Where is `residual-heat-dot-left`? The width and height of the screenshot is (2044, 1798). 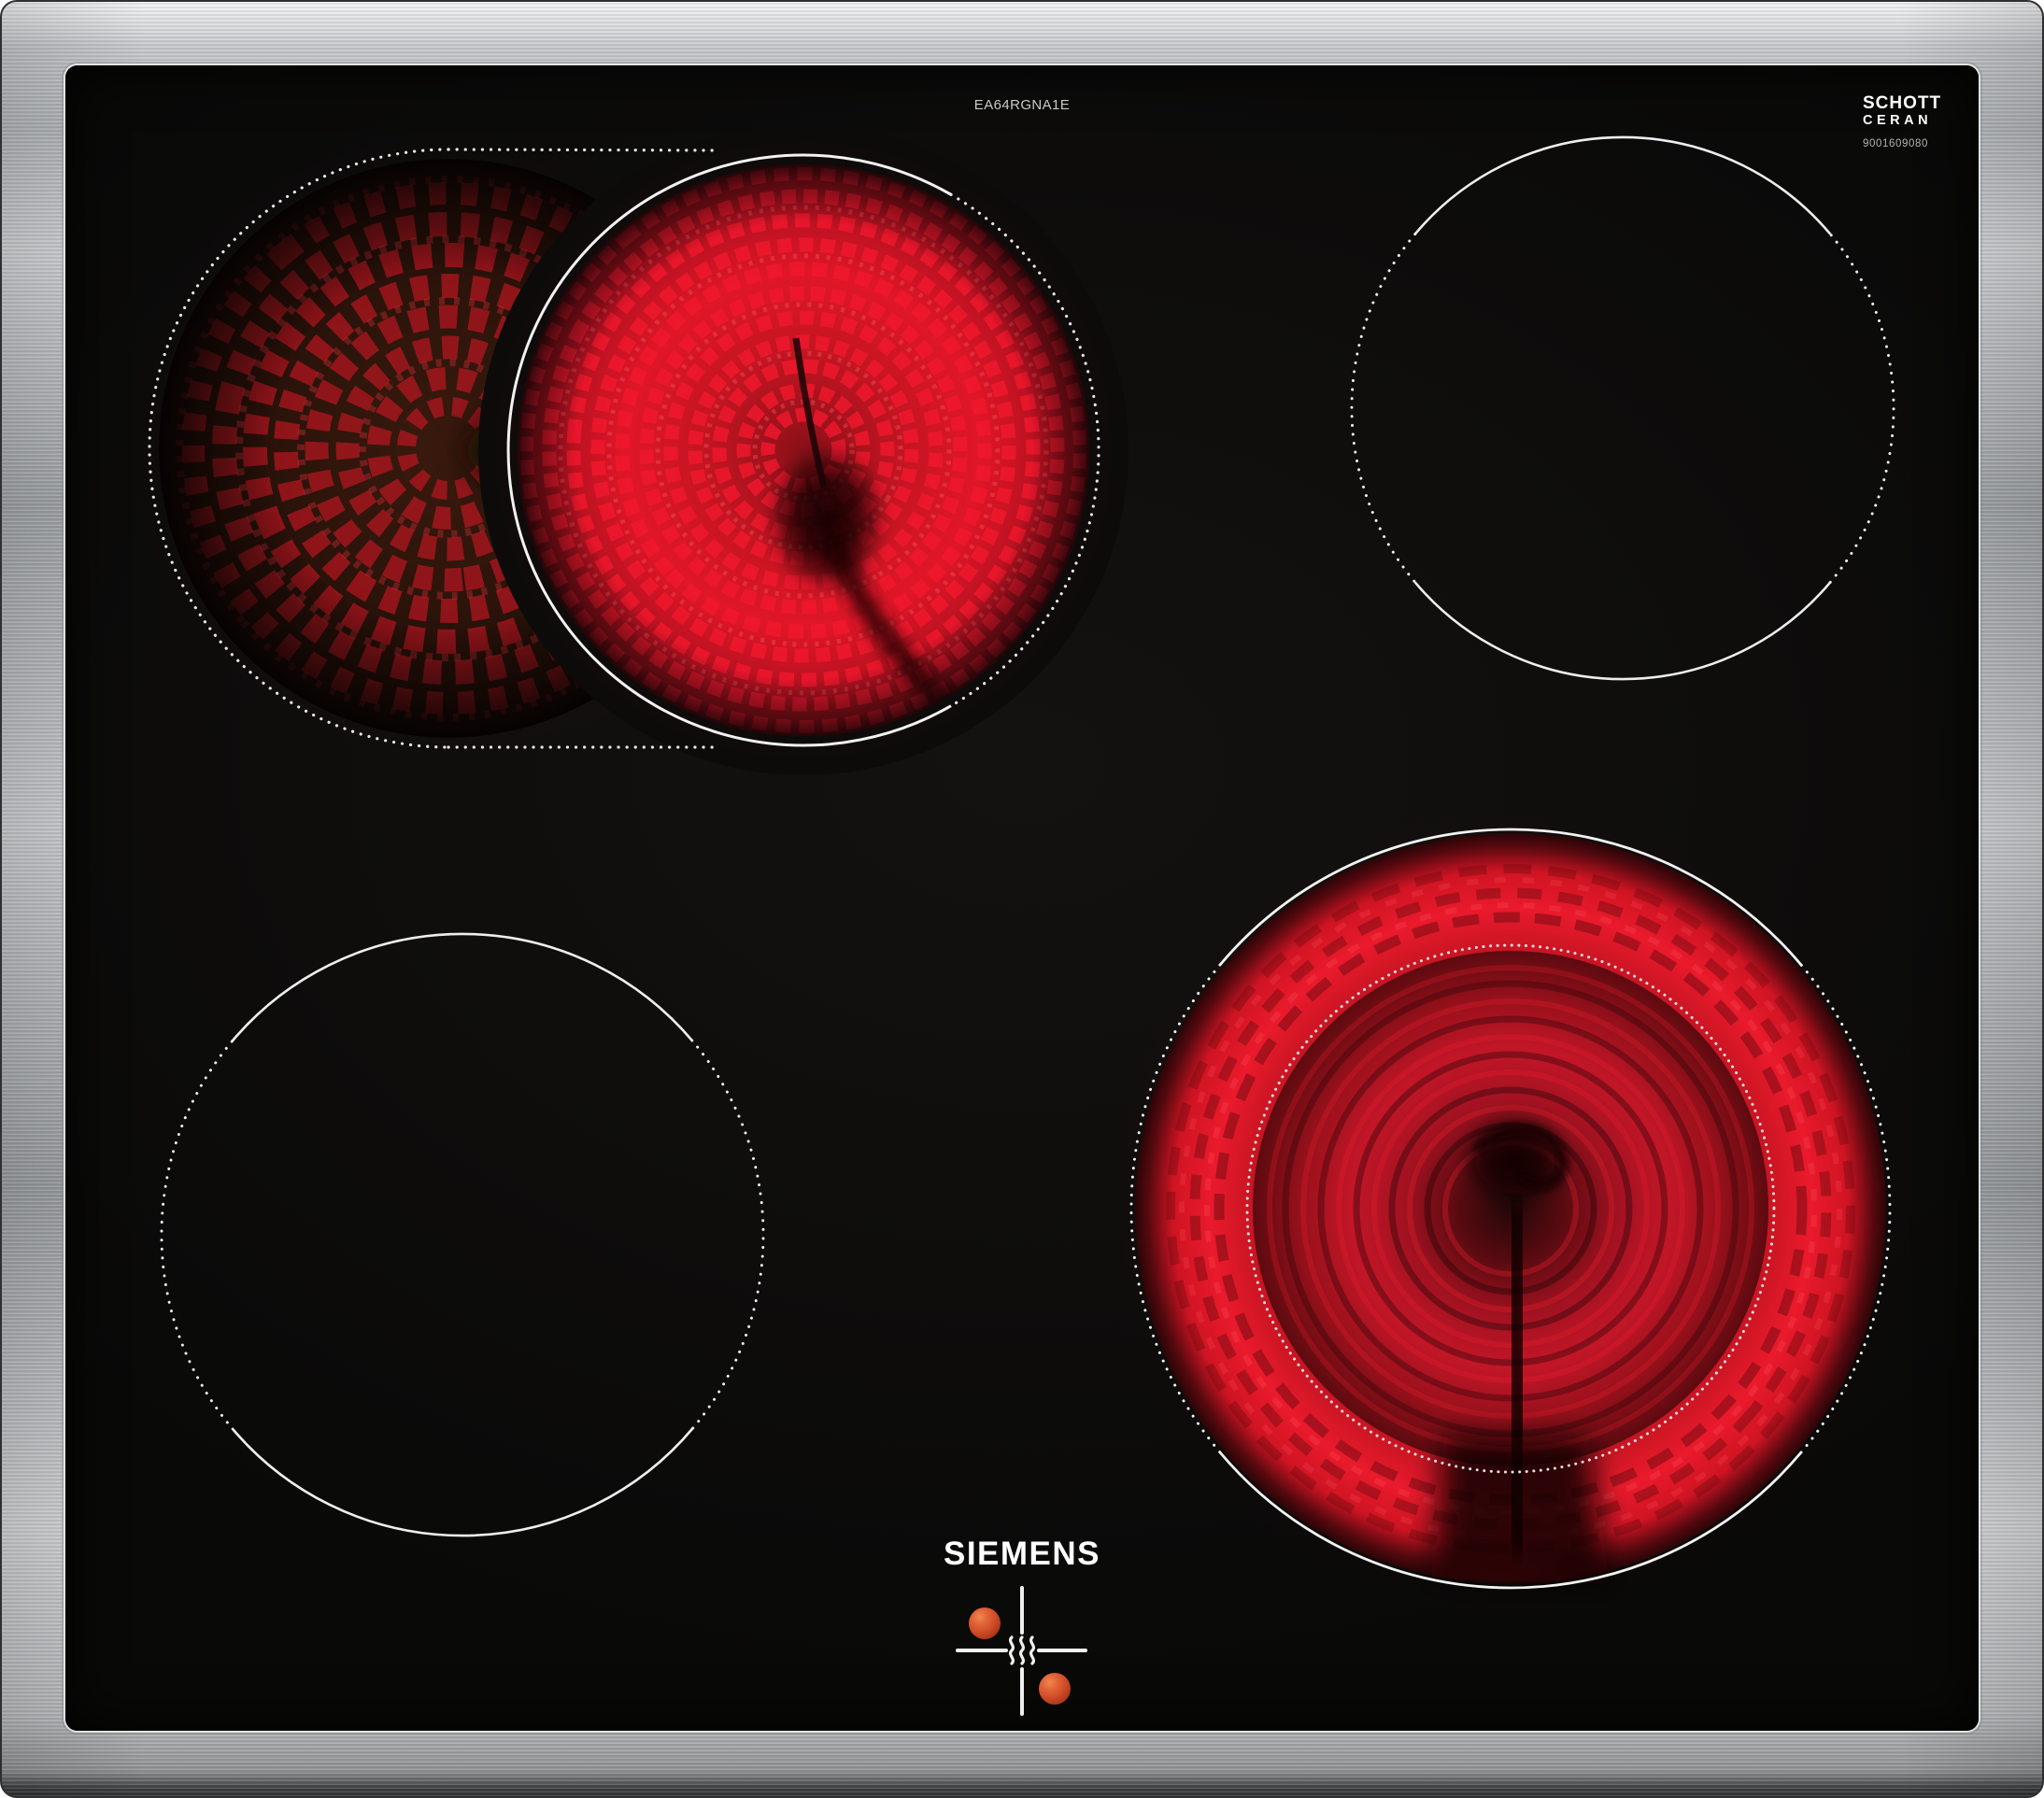 residual-heat-dot-left is located at coordinates (985, 1623).